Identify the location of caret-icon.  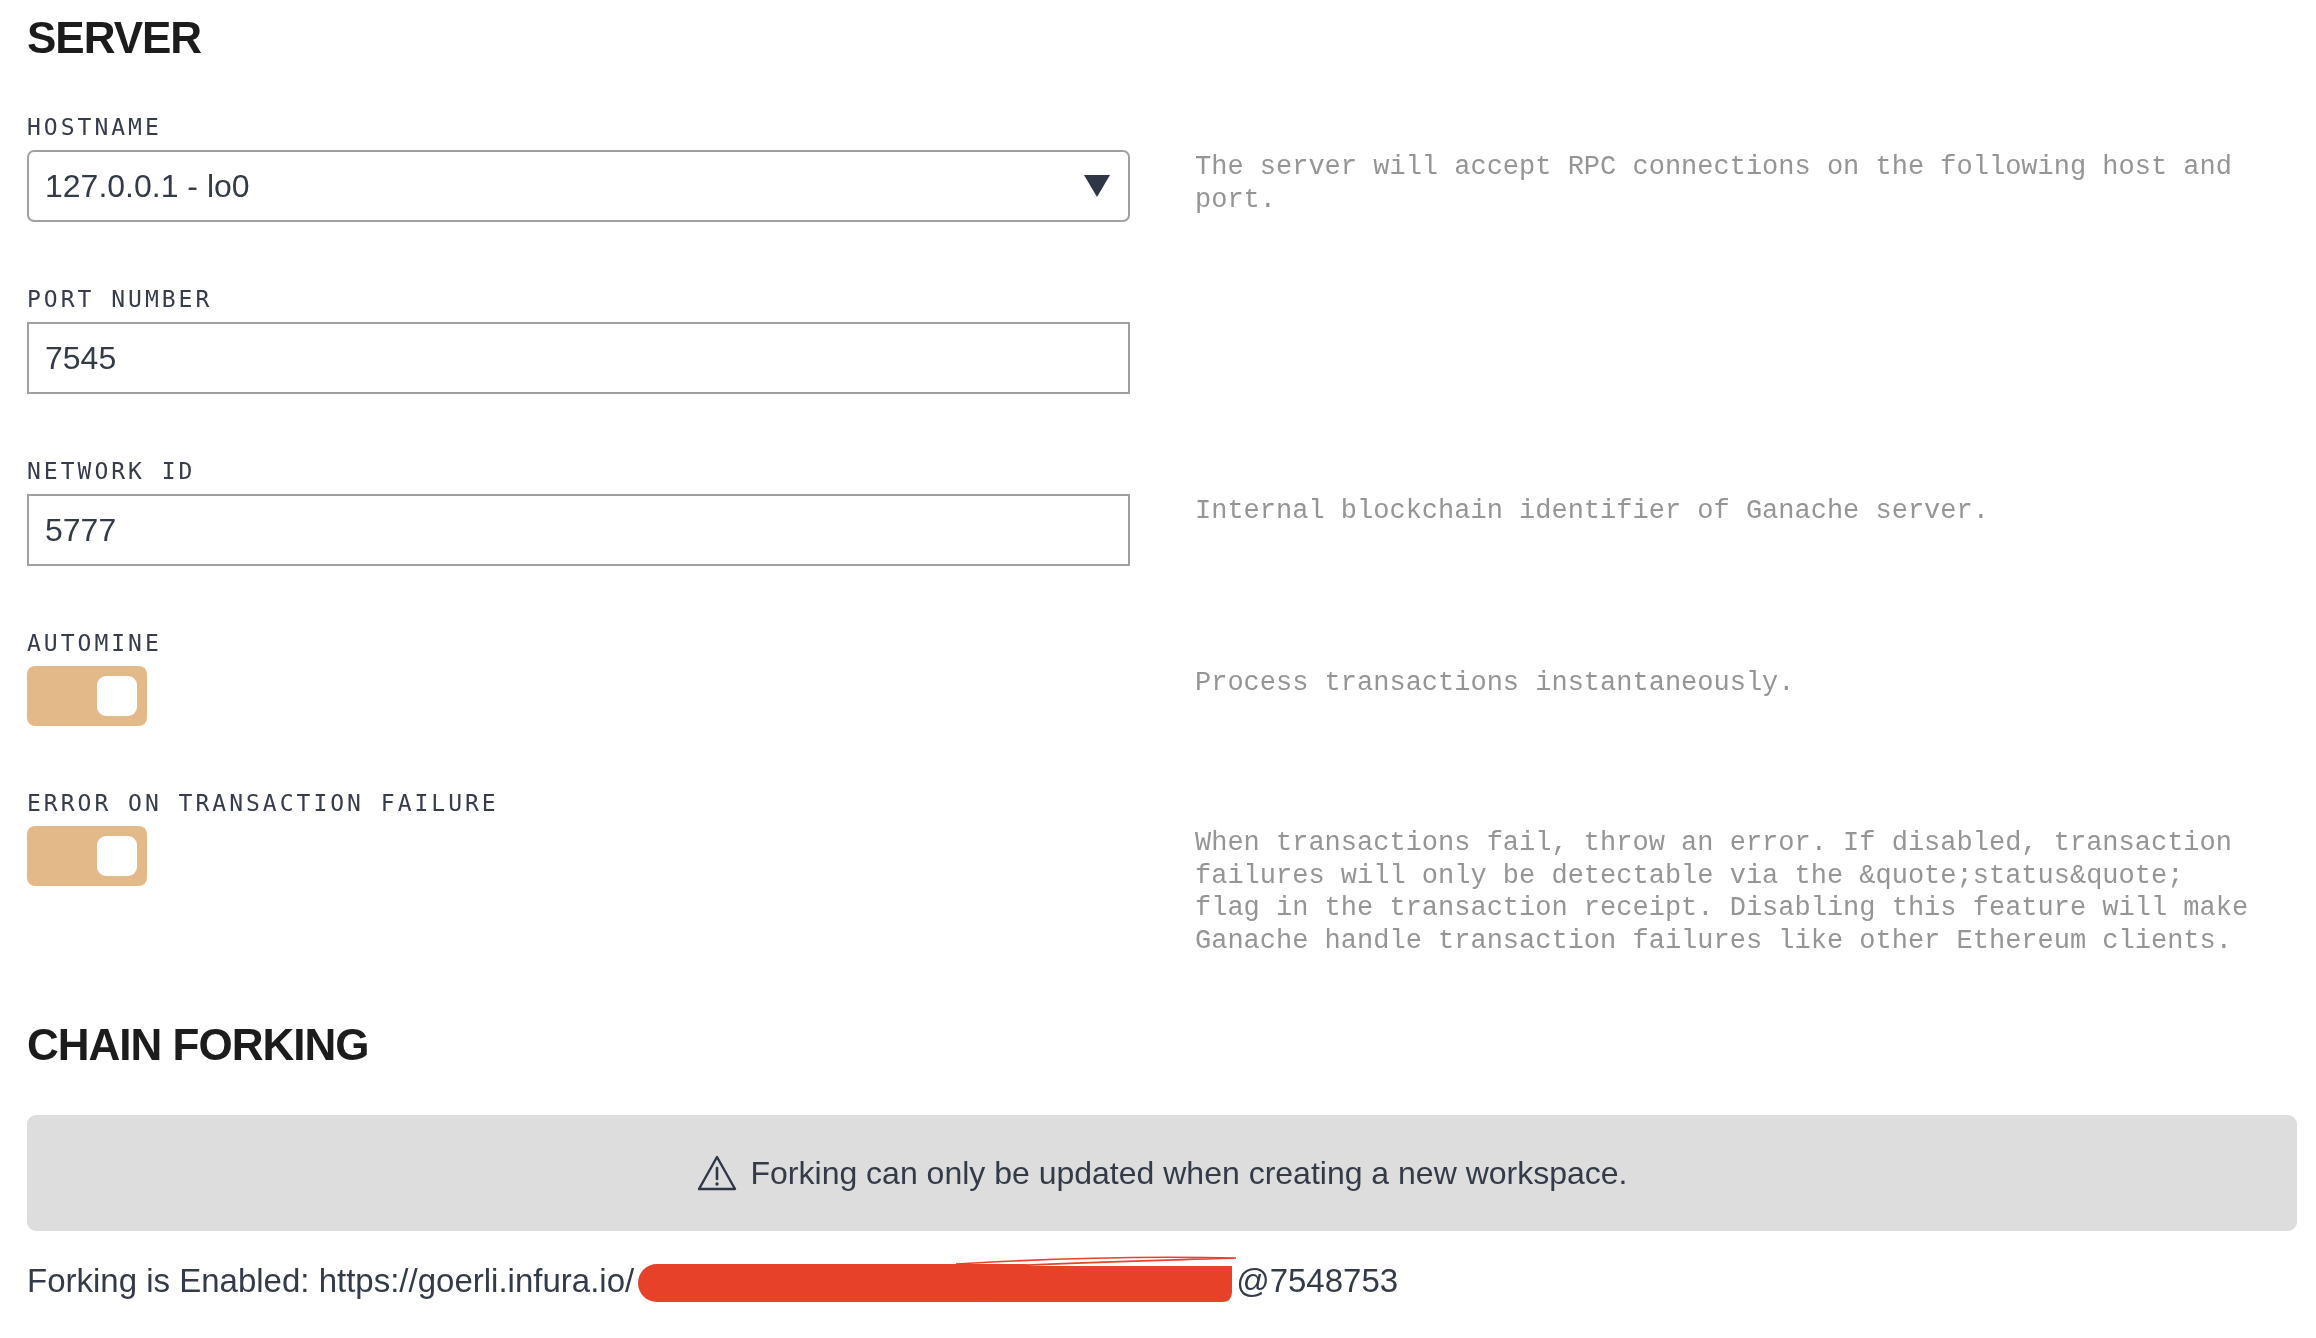
(1097, 186).